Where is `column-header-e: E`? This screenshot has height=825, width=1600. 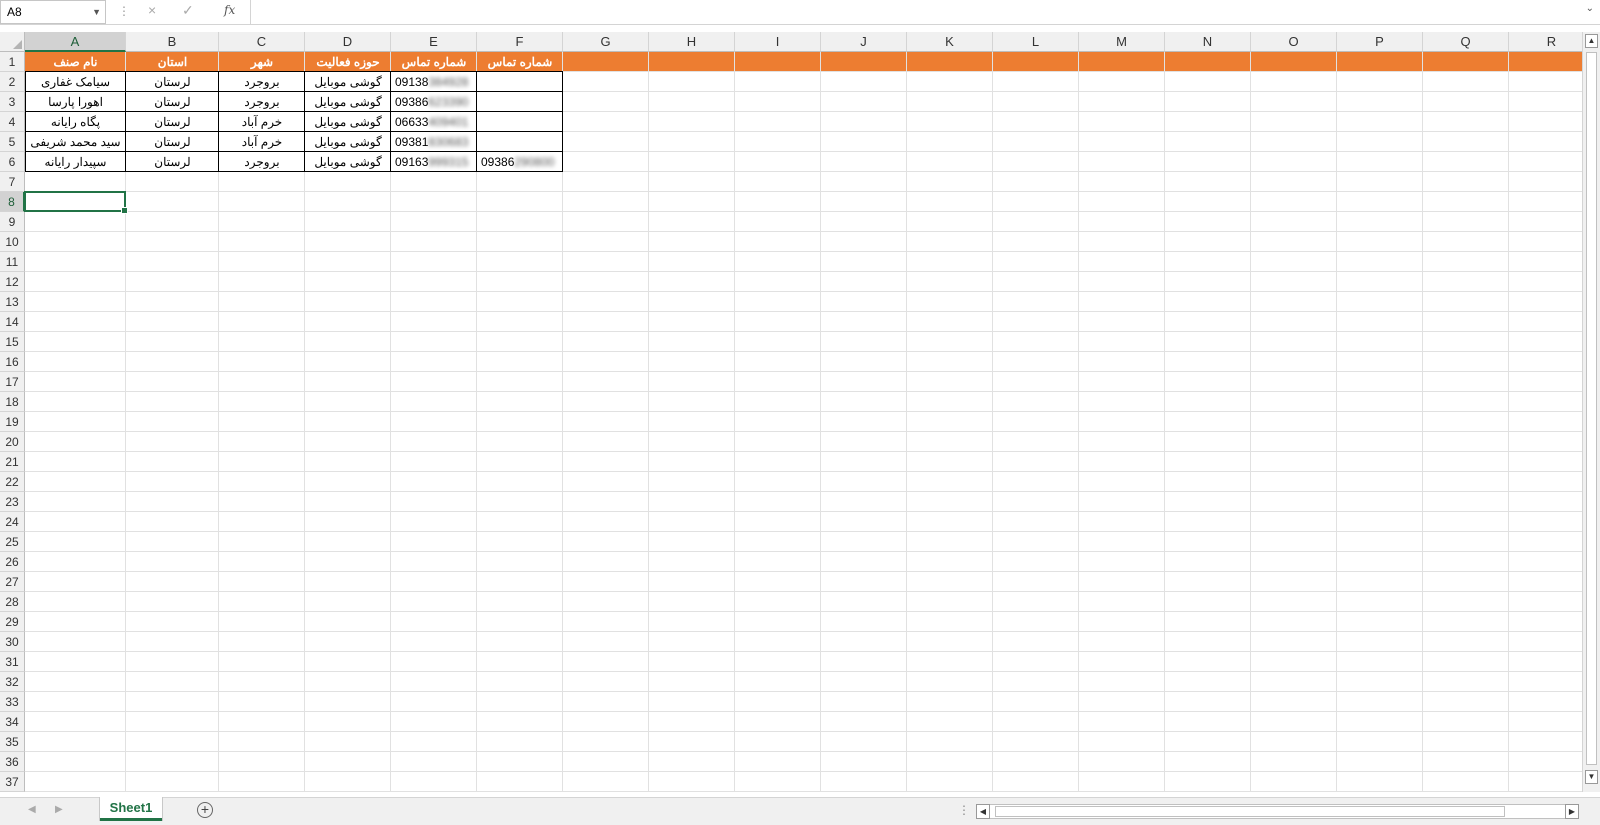 column-header-e: E is located at coordinates (434, 42).